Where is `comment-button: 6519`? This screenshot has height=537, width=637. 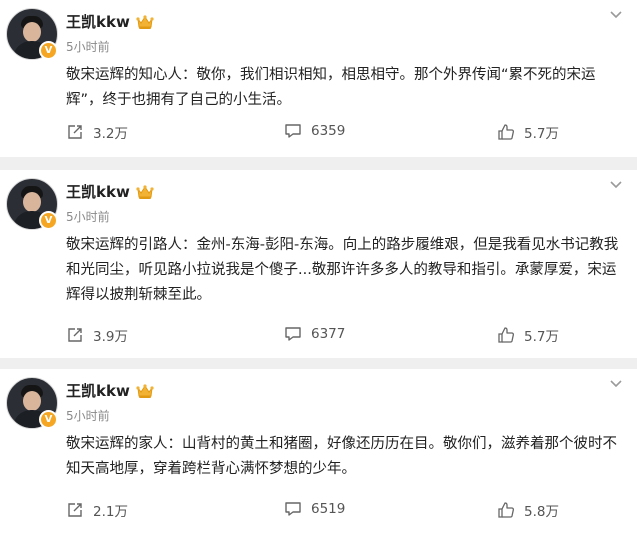
comment-button: 6519 is located at coordinates (314, 509).